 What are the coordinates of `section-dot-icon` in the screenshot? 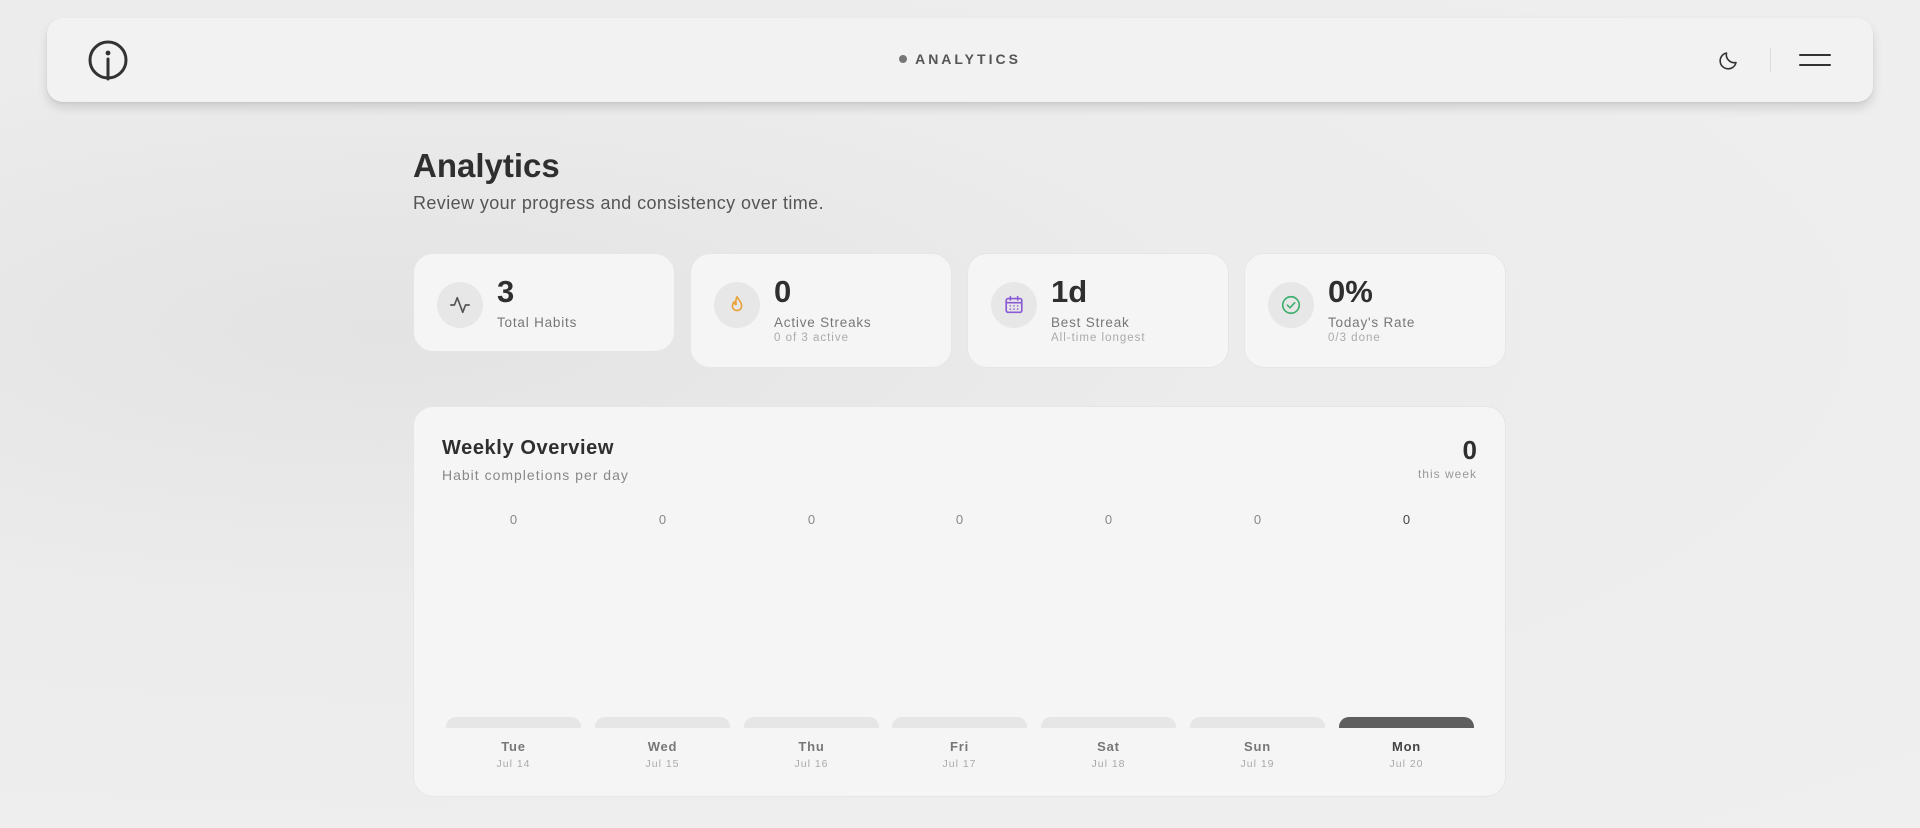 It's located at (903, 59).